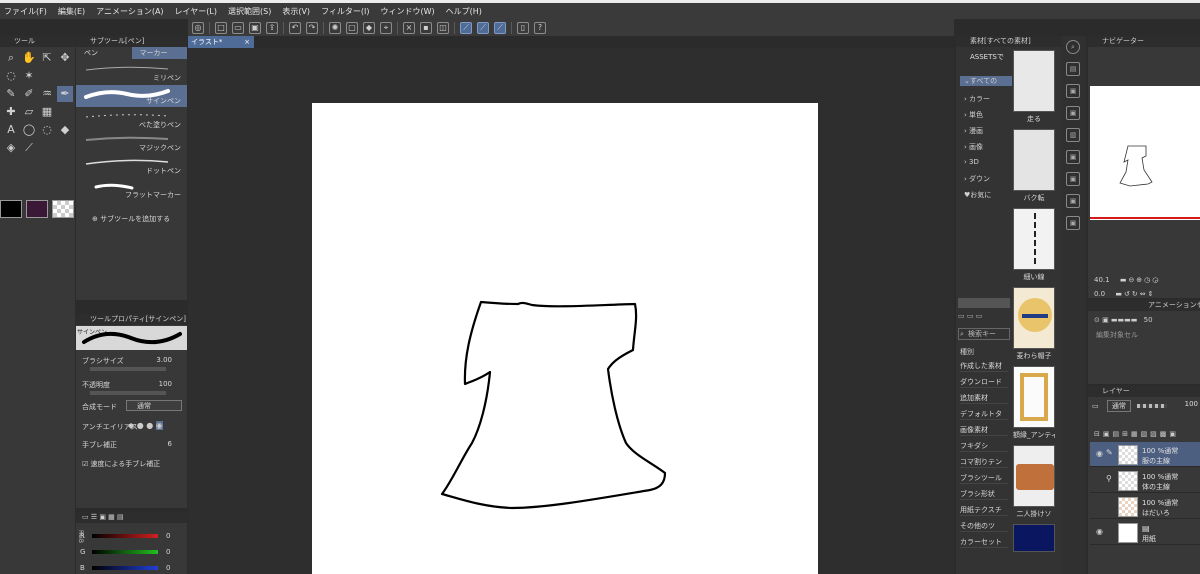  What do you see at coordinates (987, 162) in the screenshot?
I see `tree-item-3d: › 3D` at bounding box center [987, 162].